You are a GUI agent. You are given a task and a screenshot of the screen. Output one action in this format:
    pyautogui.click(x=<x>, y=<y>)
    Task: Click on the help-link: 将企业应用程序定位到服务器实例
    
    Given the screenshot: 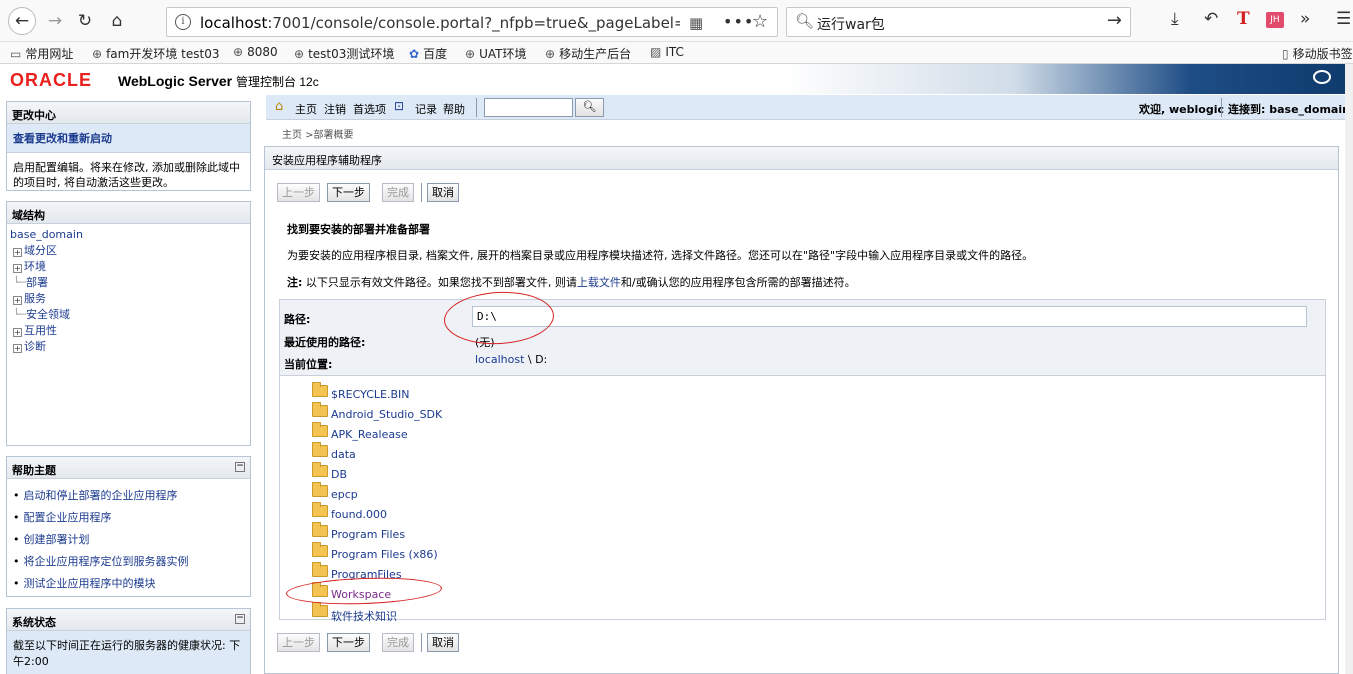 What is the action you would take?
    pyautogui.click(x=128, y=561)
    